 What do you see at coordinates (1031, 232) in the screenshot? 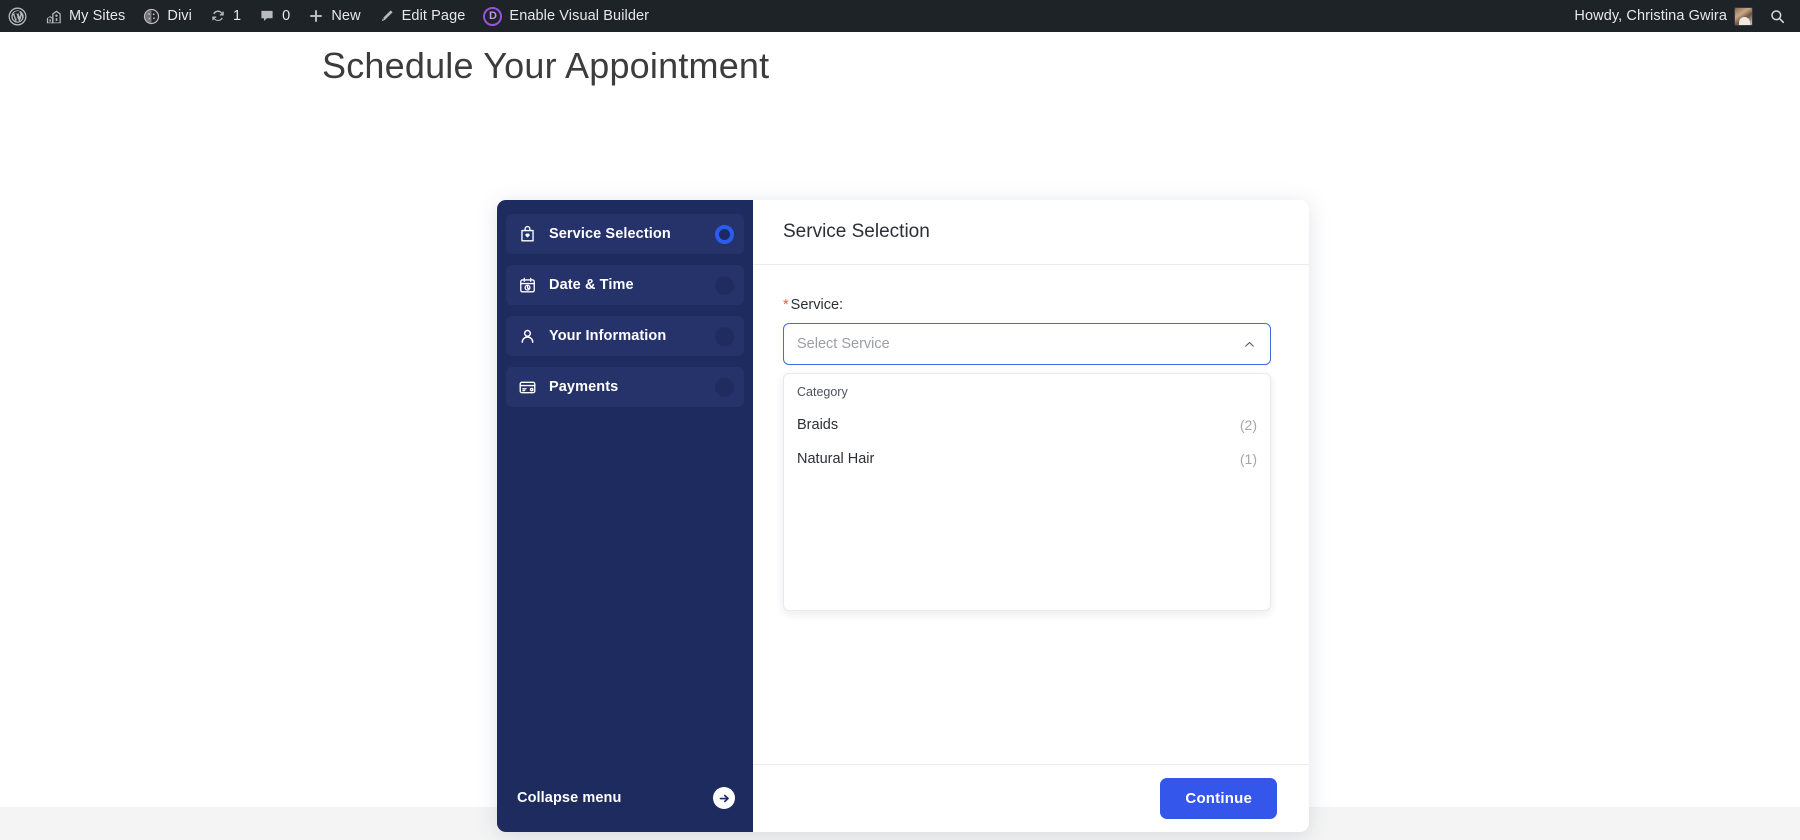
I see `panel-header: Service Selection` at bounding box center [1031, 232].